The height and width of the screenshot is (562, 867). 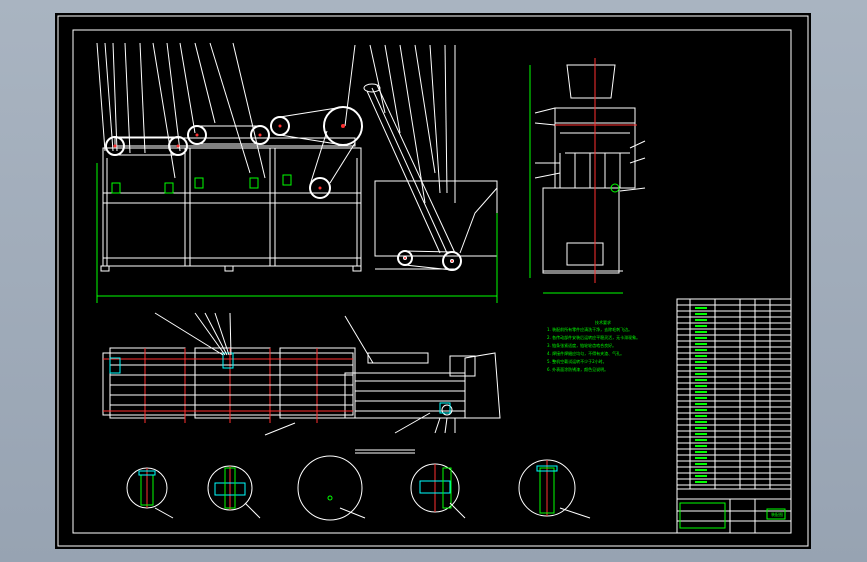 I want to click on feet, so click(x=231, y=268).